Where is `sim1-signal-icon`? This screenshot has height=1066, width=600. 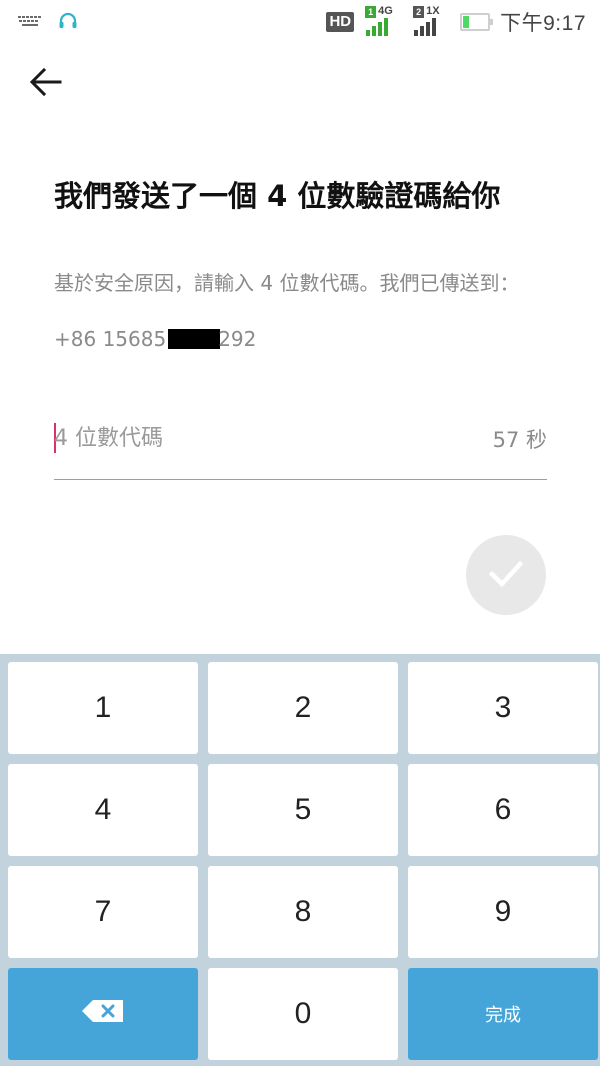
sim1-signal-icon is located at coordinates (377, 27).